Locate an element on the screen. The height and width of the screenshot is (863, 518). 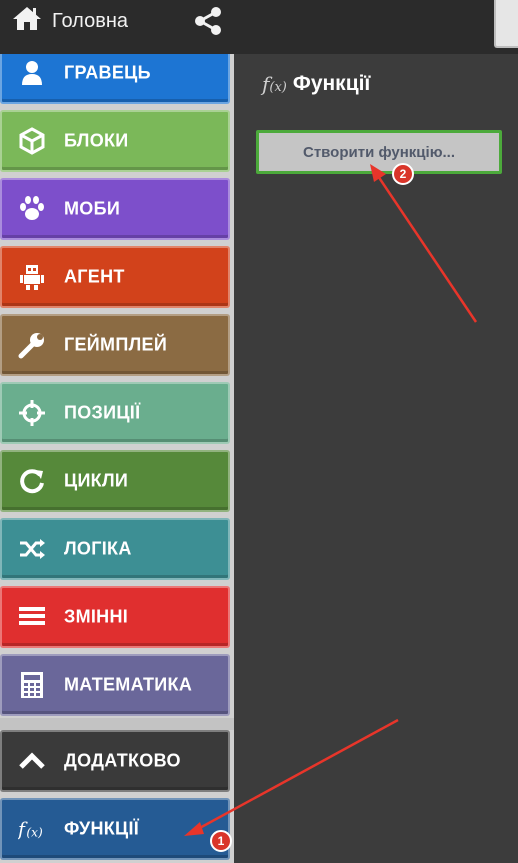
share-icon is located at coordinates (208, 23).